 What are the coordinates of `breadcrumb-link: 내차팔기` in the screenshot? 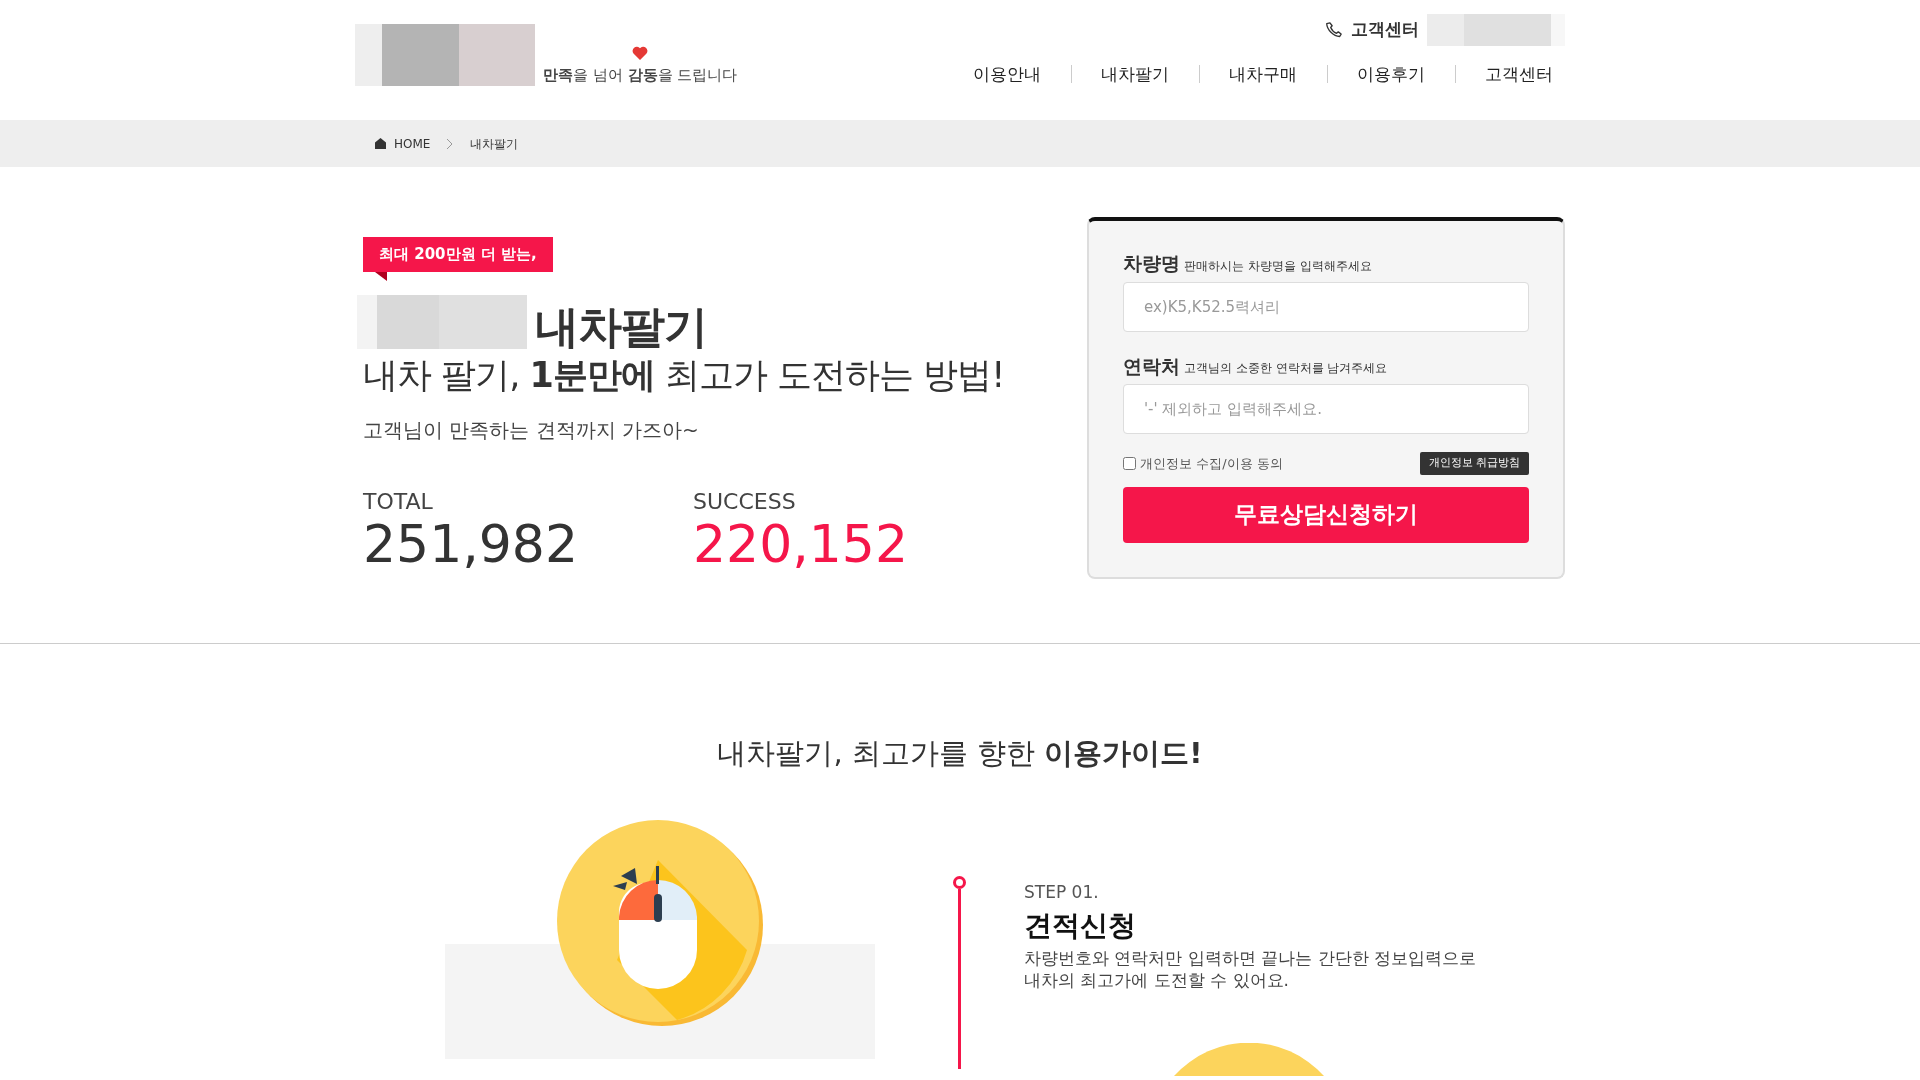 It's located at (494, 143).